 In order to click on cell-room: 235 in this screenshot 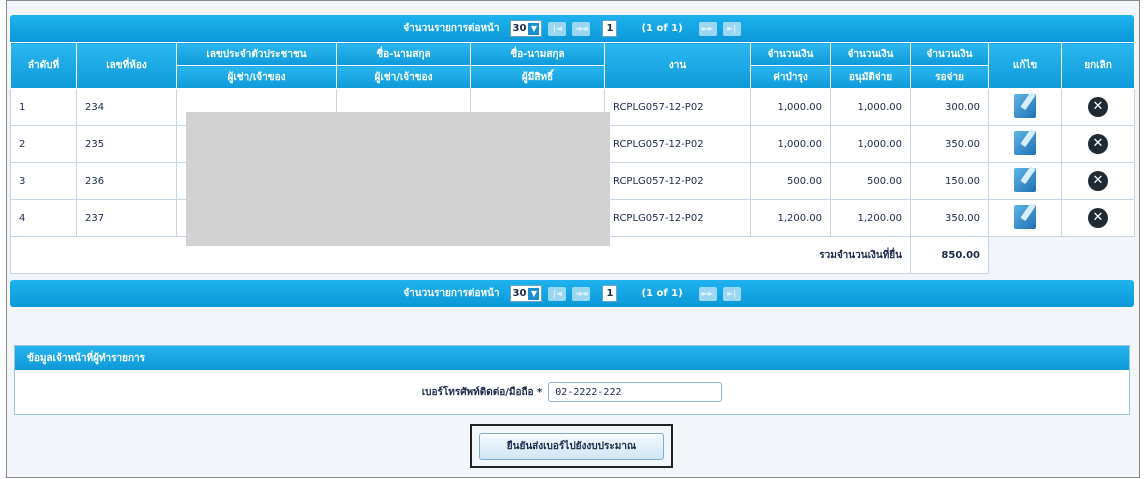, I will do `click(126, 144)`.